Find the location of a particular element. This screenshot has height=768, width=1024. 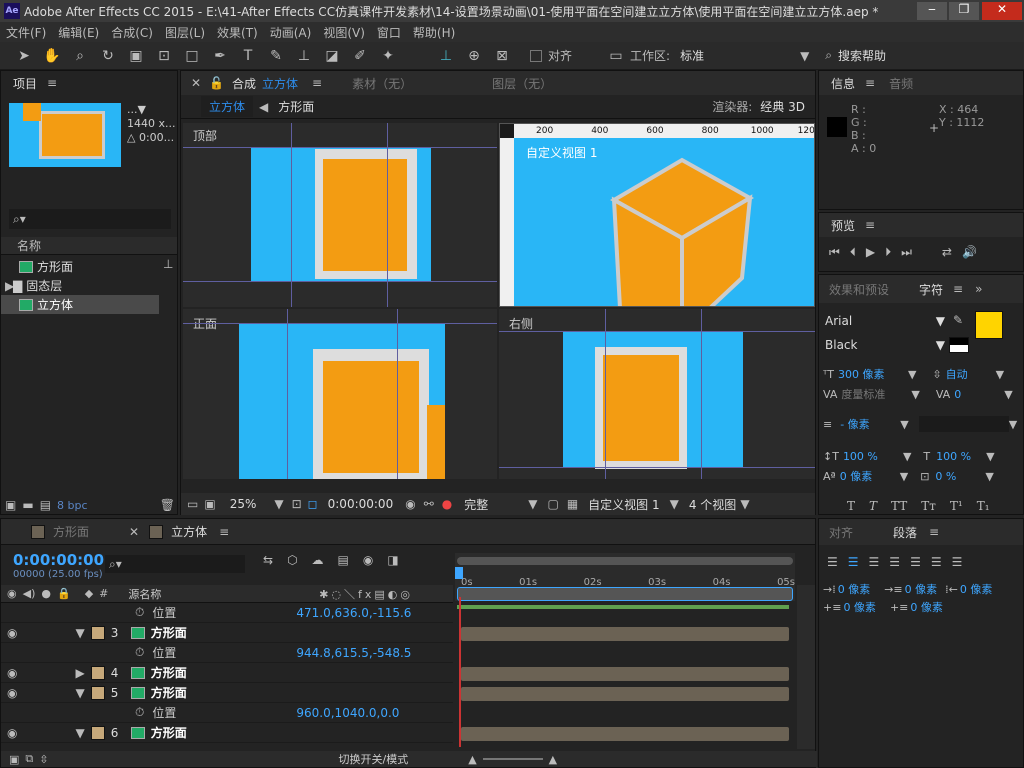

hand-tool-icon: ✋ is located at coordinates (52, 56).